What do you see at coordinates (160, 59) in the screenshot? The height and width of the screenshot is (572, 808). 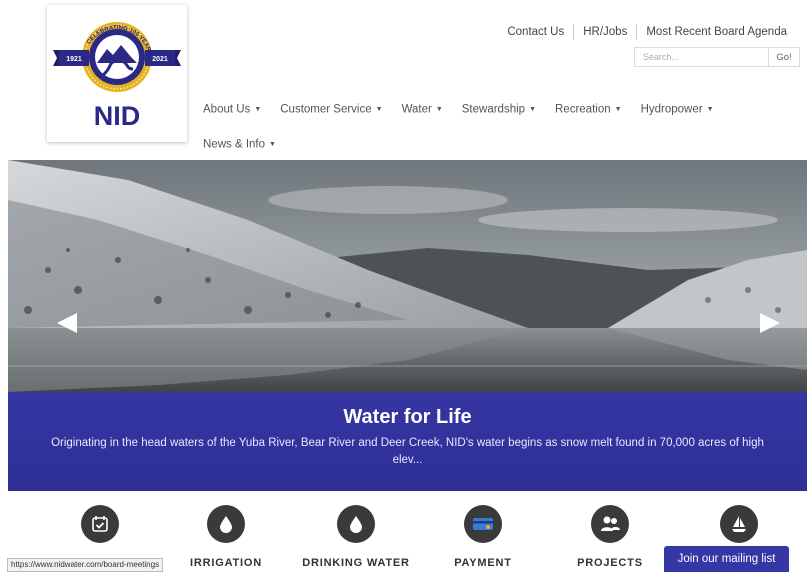 I see `svg-text: 2021` at bounding box center [160, 59].